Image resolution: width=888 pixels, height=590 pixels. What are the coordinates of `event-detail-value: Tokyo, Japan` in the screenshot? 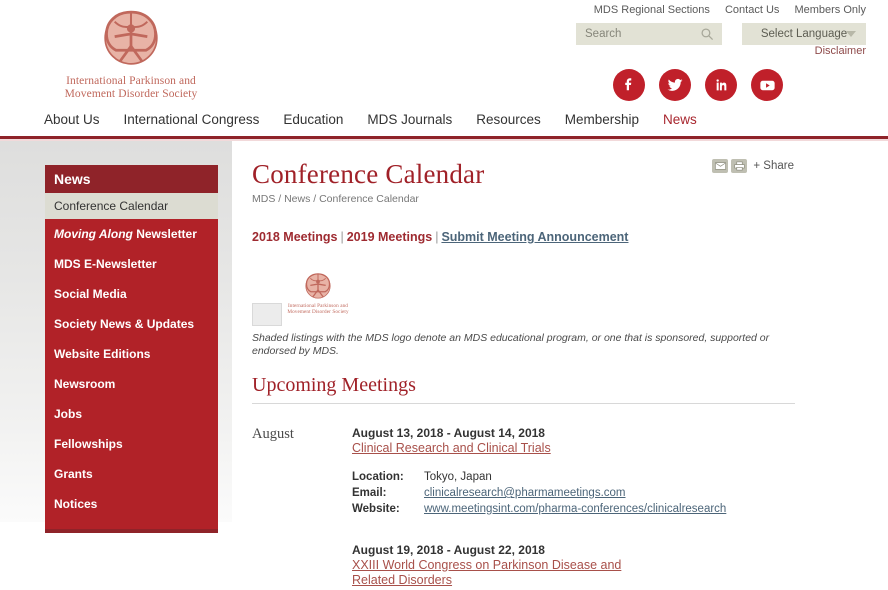 It's located at (458, 477).